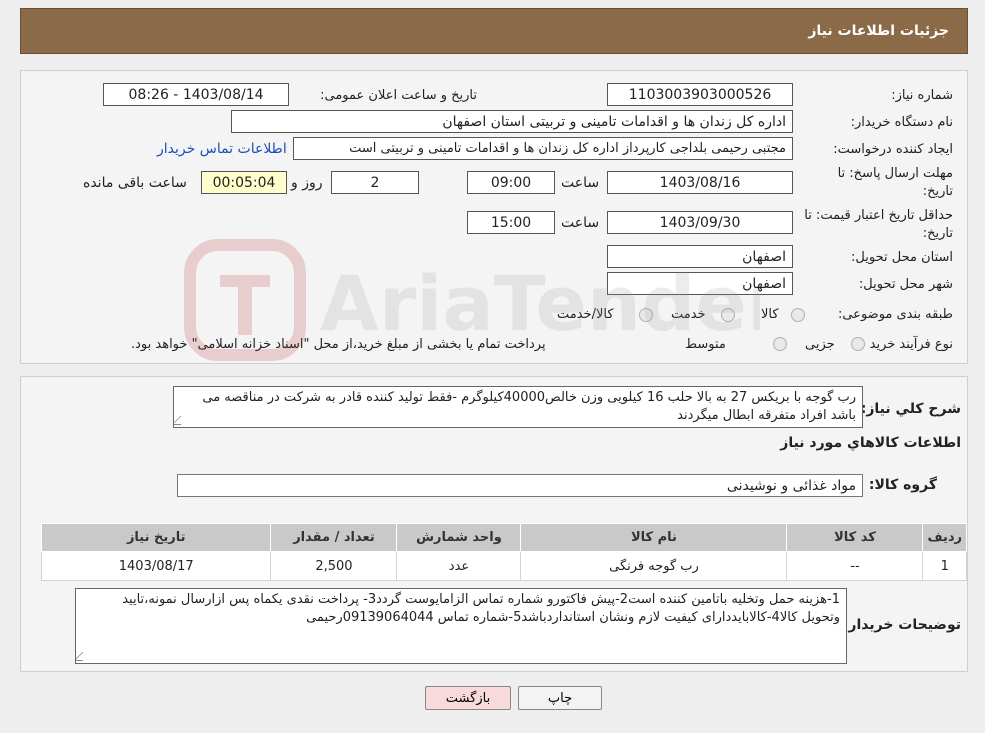 Image resolution: width=985 pixels, height=733 pixels. I want to click on col-unit: واحد شمارش, so click(459, 537).